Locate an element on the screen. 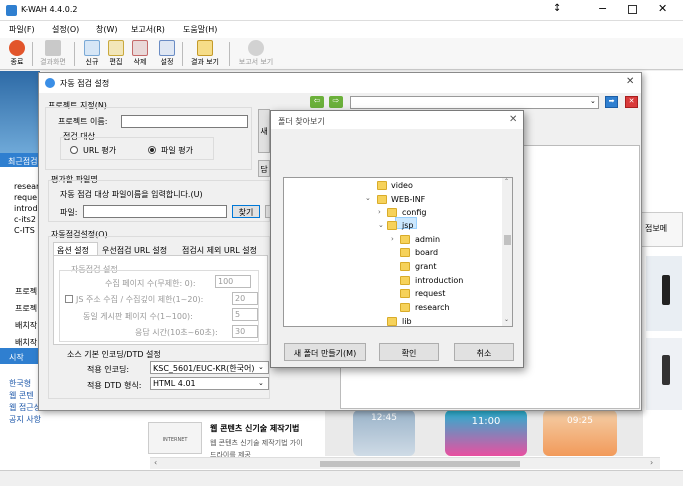  board-pages-label: 동일 게시판 페이지 수(1~100): is located at coordinates (138, 316).